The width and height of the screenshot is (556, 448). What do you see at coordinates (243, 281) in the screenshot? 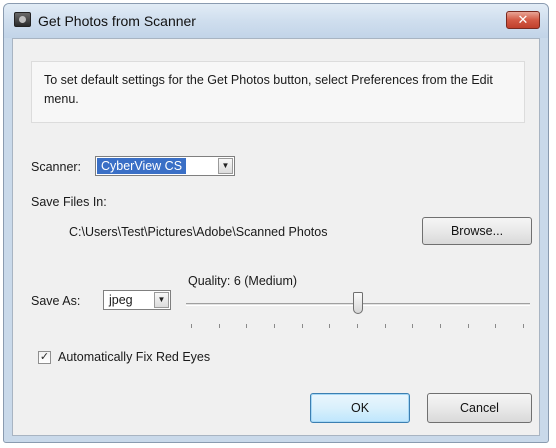
I see `quality-label: Quality: 6 (Medium)` at bounding box center [243, 281].